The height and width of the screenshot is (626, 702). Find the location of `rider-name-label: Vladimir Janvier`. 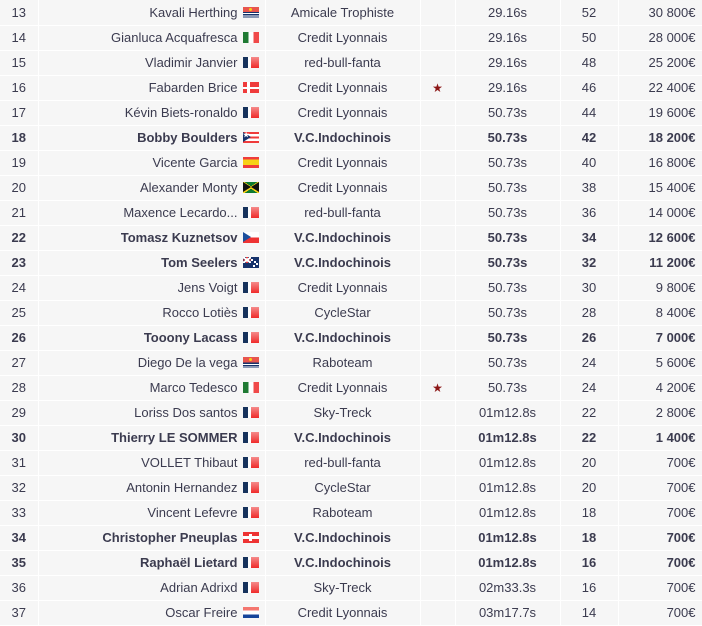

rider-name-label: Vladimir Janvier is located at coordinates (191, 62).